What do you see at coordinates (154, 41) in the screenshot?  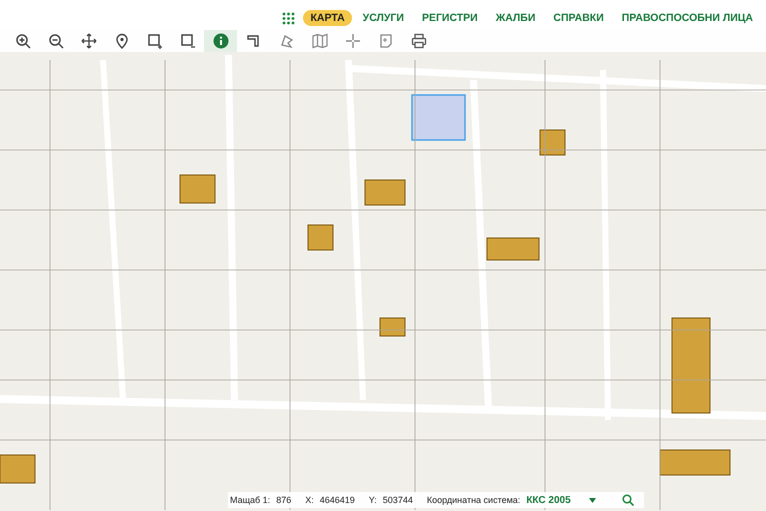 I see `square-plus-icon` at bounding box center [154, 41].